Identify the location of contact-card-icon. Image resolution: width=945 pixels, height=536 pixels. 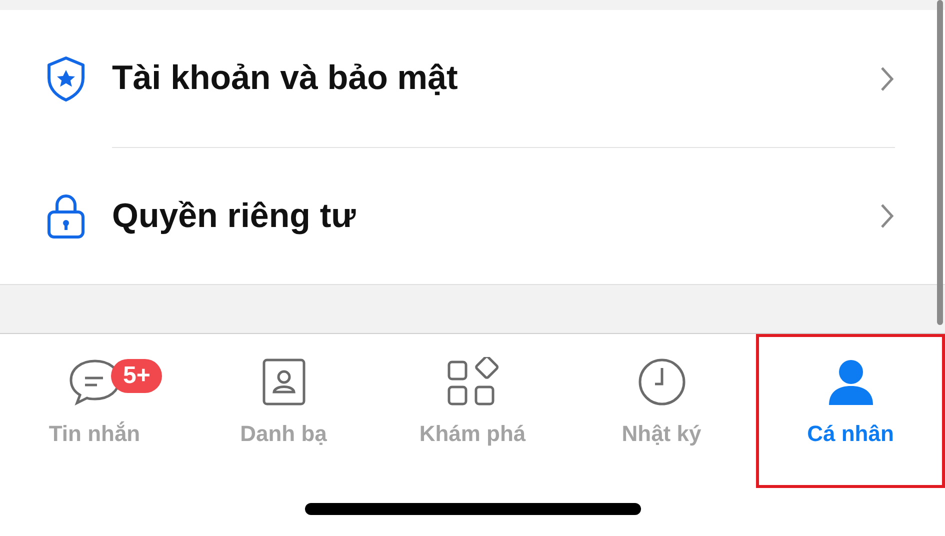
(283, 382).